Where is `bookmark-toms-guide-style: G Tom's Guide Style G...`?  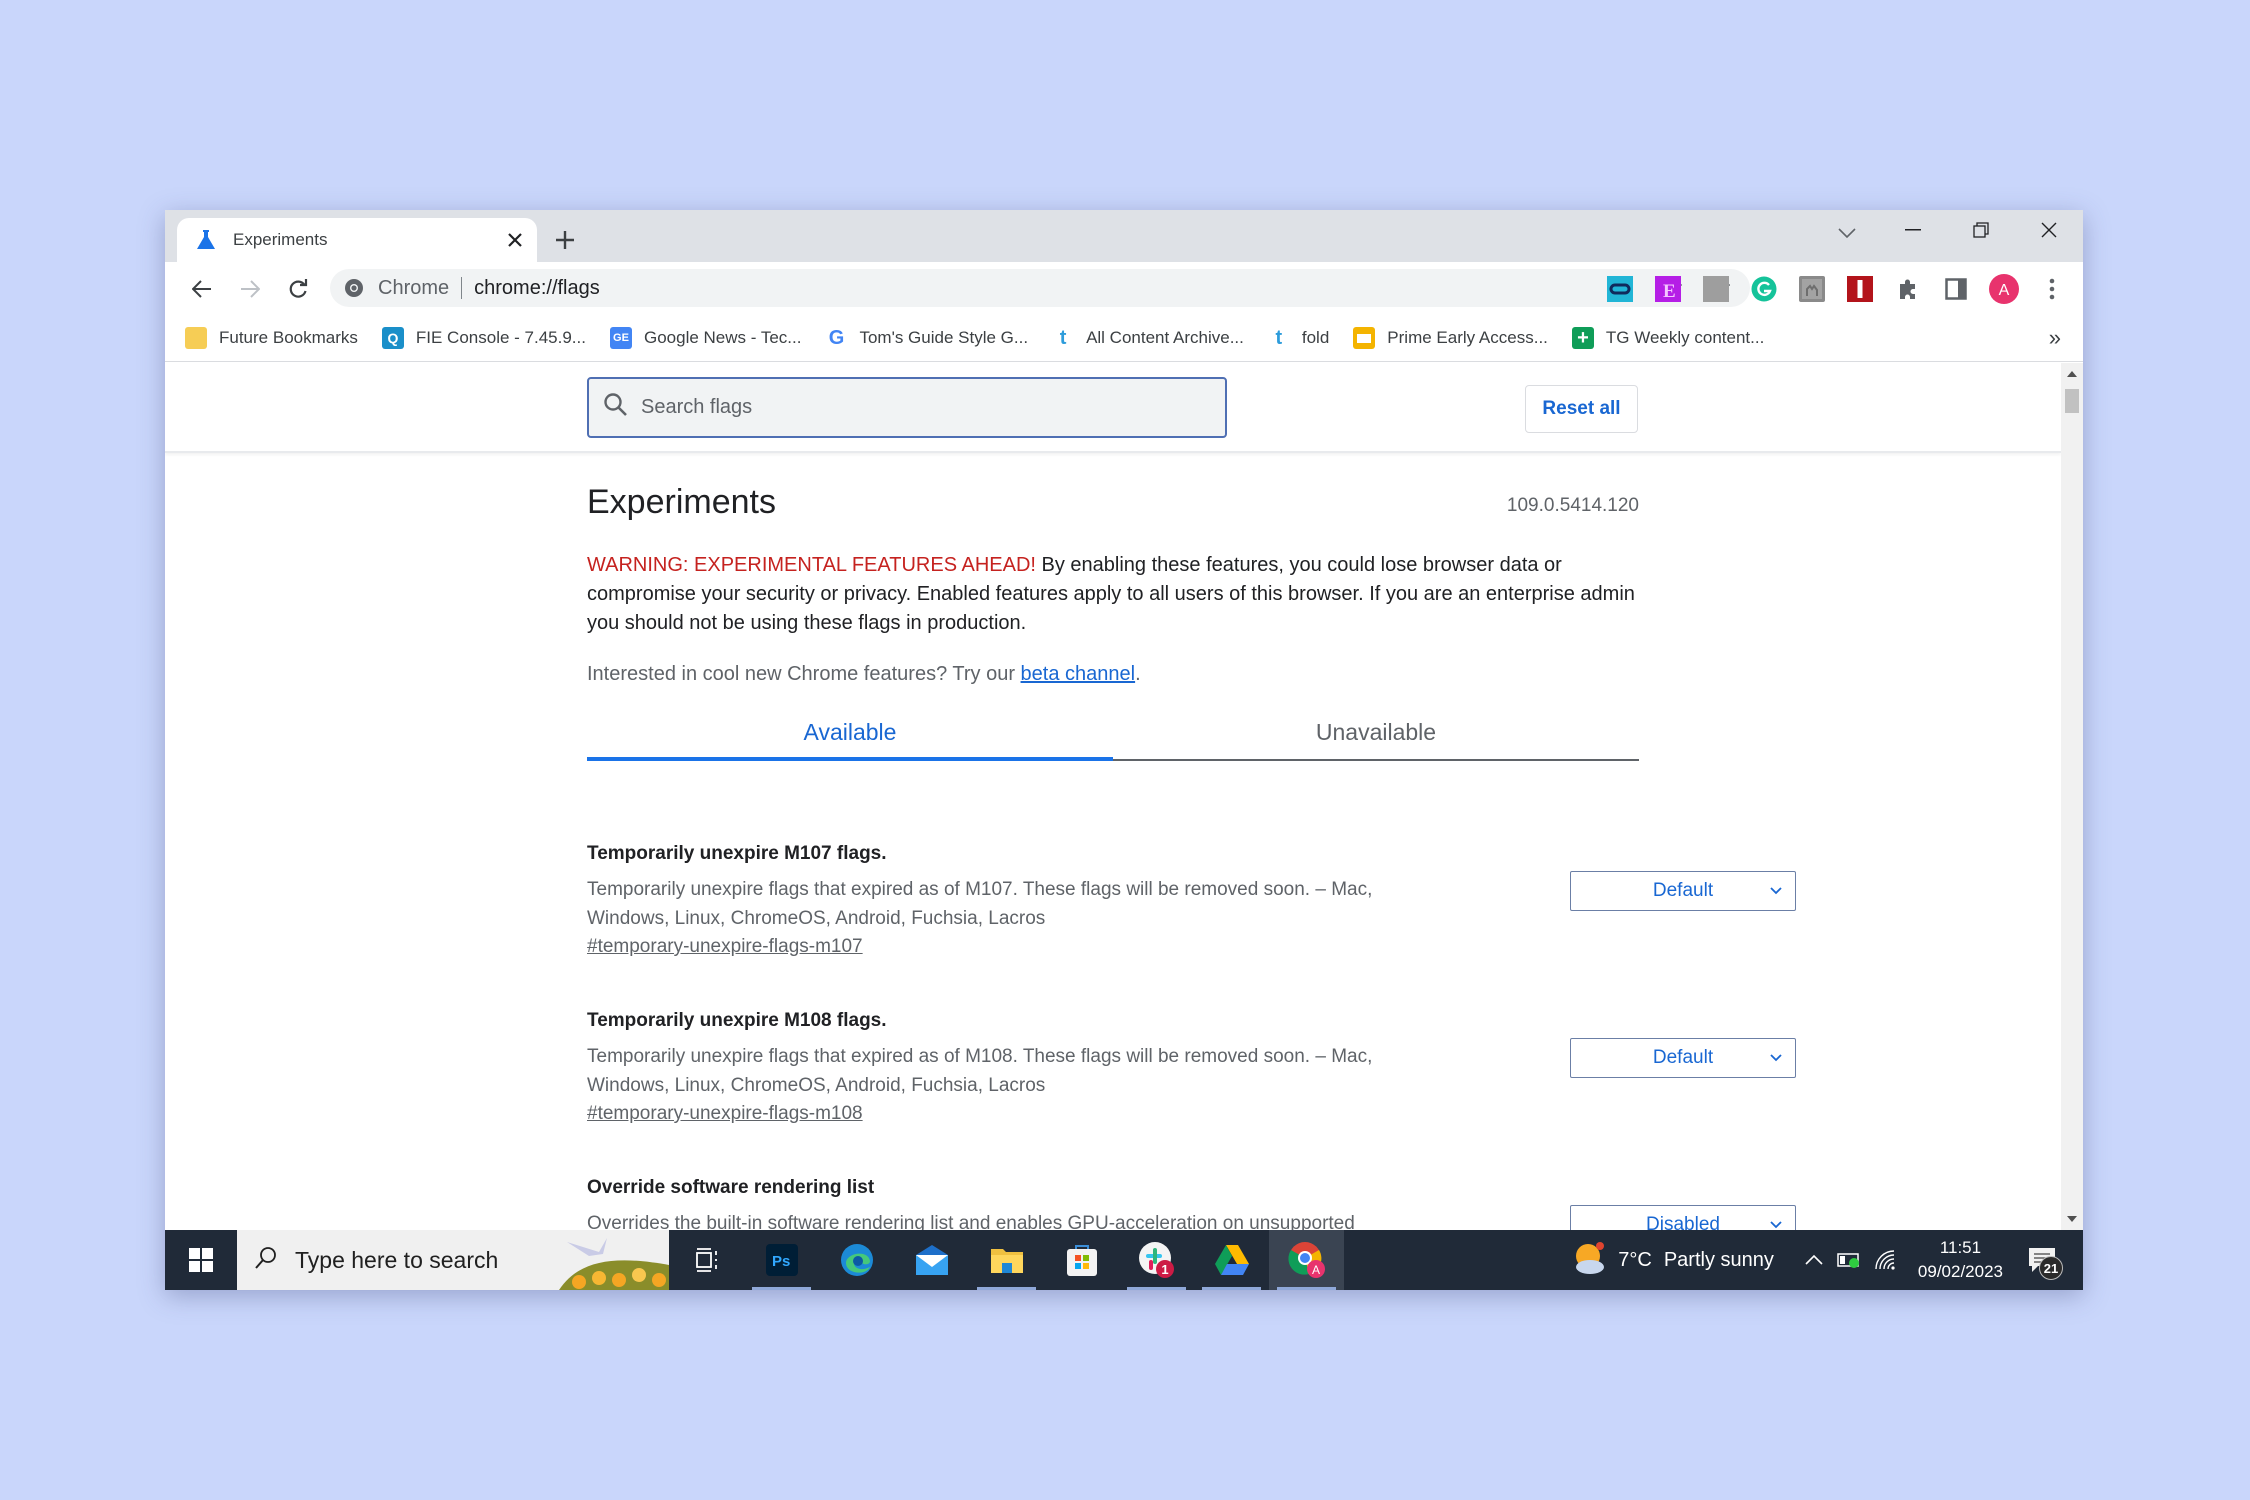 bookmark-toms-guide-style: G Tom's Guide Style G... is located at coordinates (926, 338).